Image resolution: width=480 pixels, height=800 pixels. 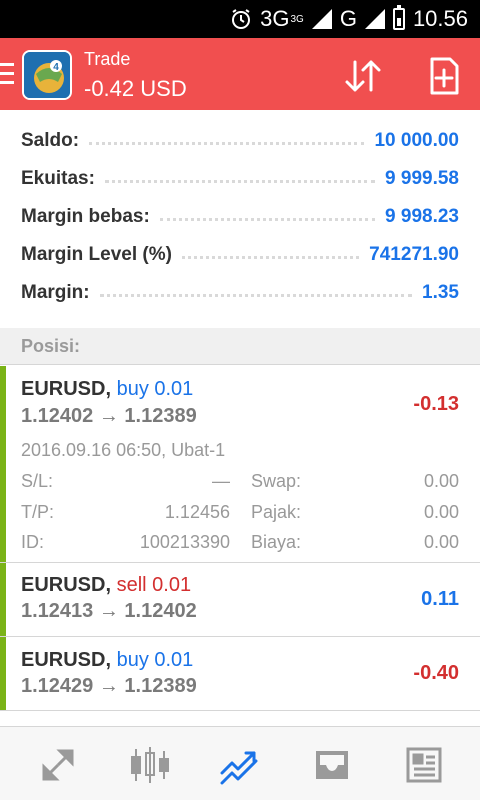 What do you see at coordinates (240, 293) in the screenshot?
I see `margin-row: Margin: 1.35` at bounding box center [240, 293].